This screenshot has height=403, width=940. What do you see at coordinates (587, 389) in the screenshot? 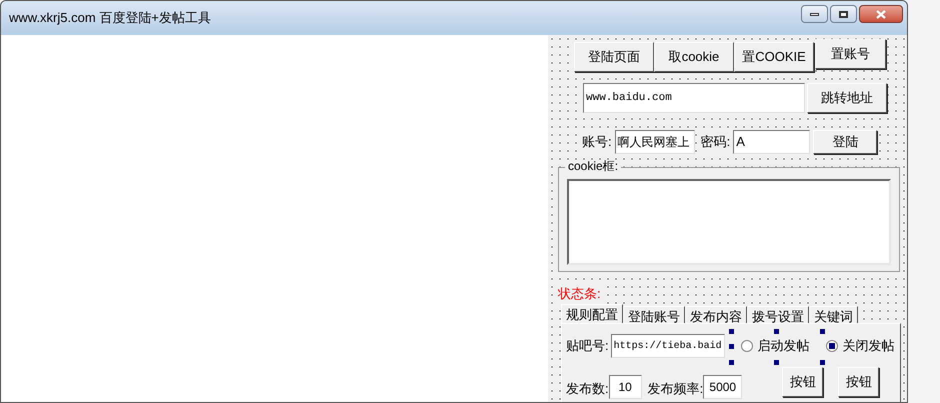
I see `count-label: 发布数:` at bounding box center [587, 389].